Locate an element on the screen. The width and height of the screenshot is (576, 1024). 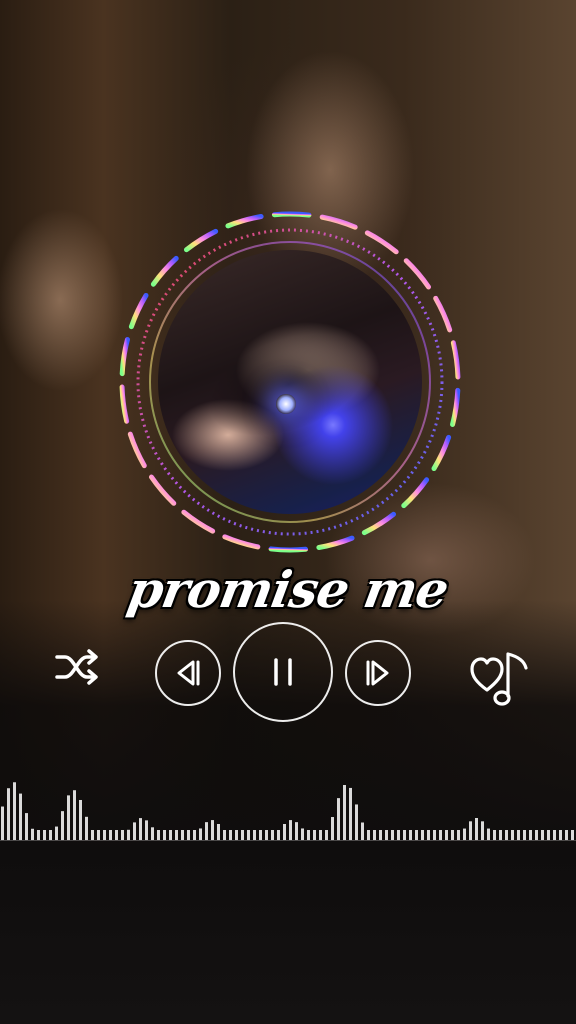
previous-button is located at coordinates (188, 673).